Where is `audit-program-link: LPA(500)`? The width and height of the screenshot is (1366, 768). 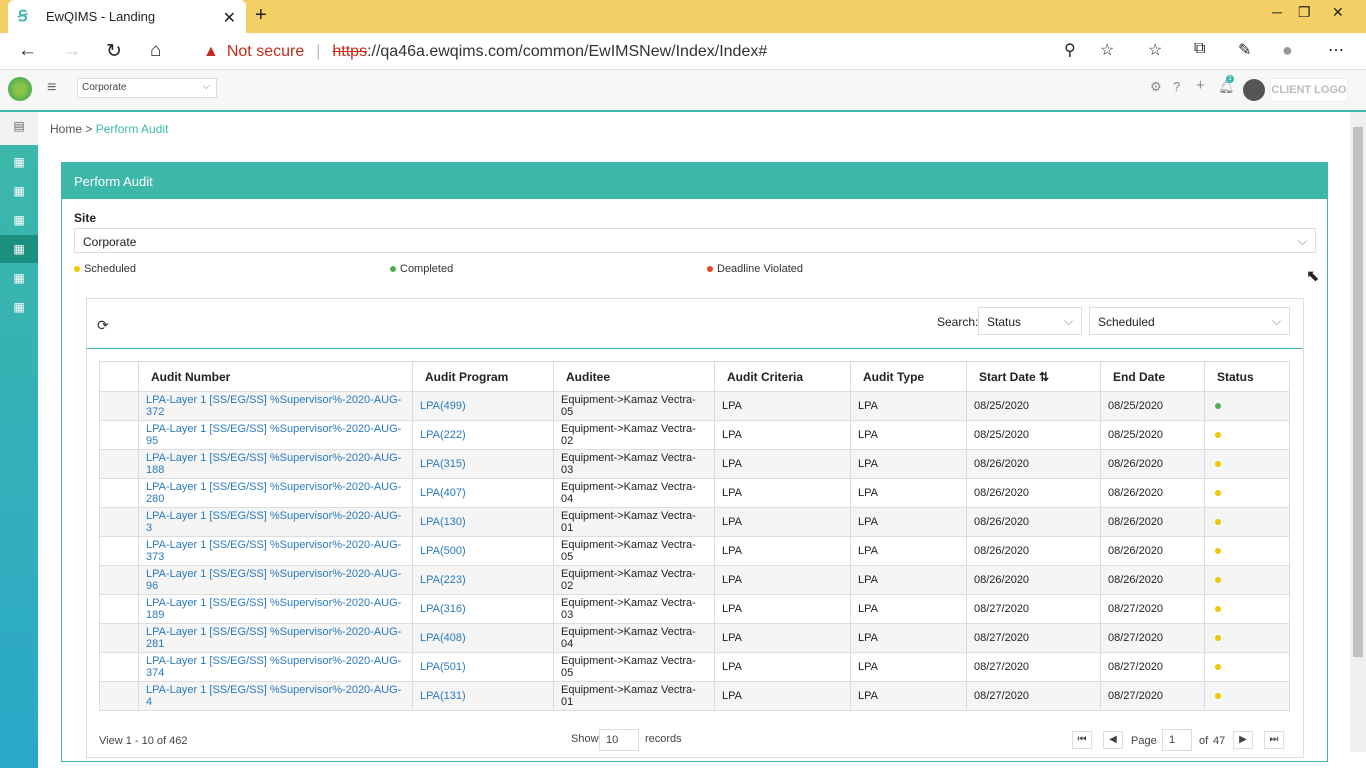
audit-program-link: LPA(500) is located at coordinates (483, 551).